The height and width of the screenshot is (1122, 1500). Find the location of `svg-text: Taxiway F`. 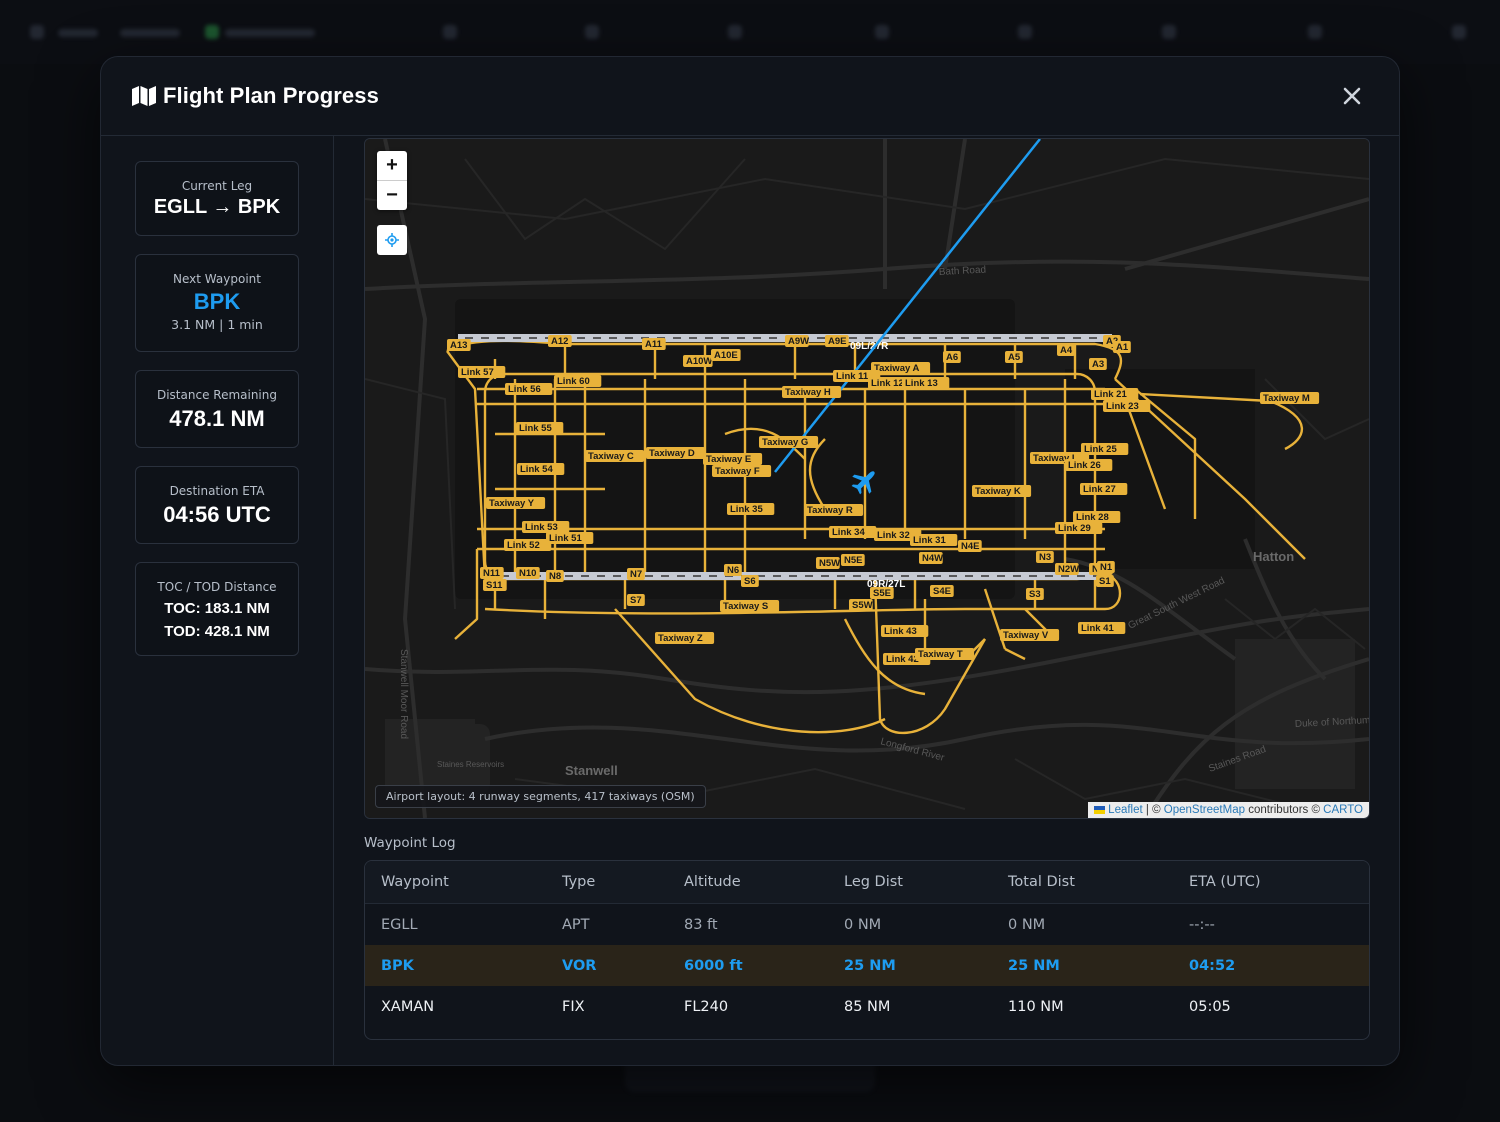

svg-text: Taxiway F is located at coordinates (737, 471).